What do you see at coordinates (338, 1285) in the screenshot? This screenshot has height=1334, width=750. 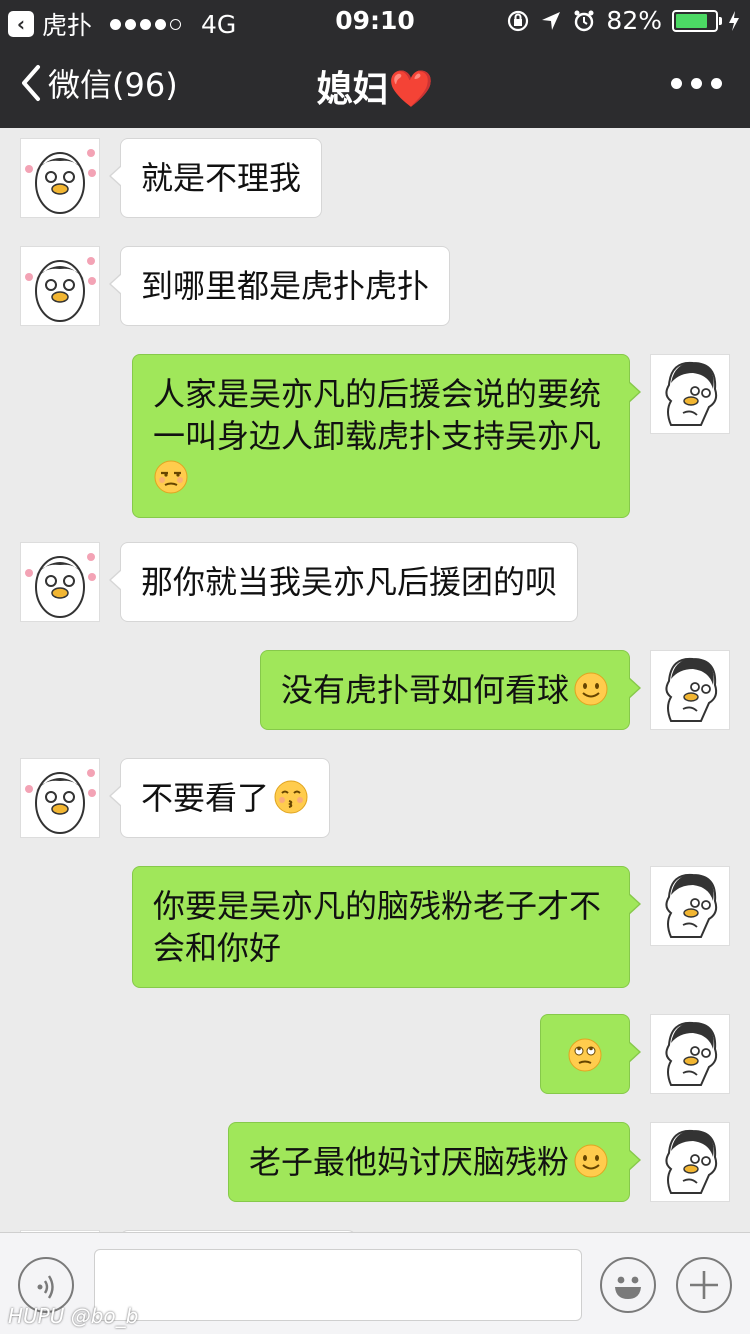 I see `message-input` at bounding box center [338, 1285].